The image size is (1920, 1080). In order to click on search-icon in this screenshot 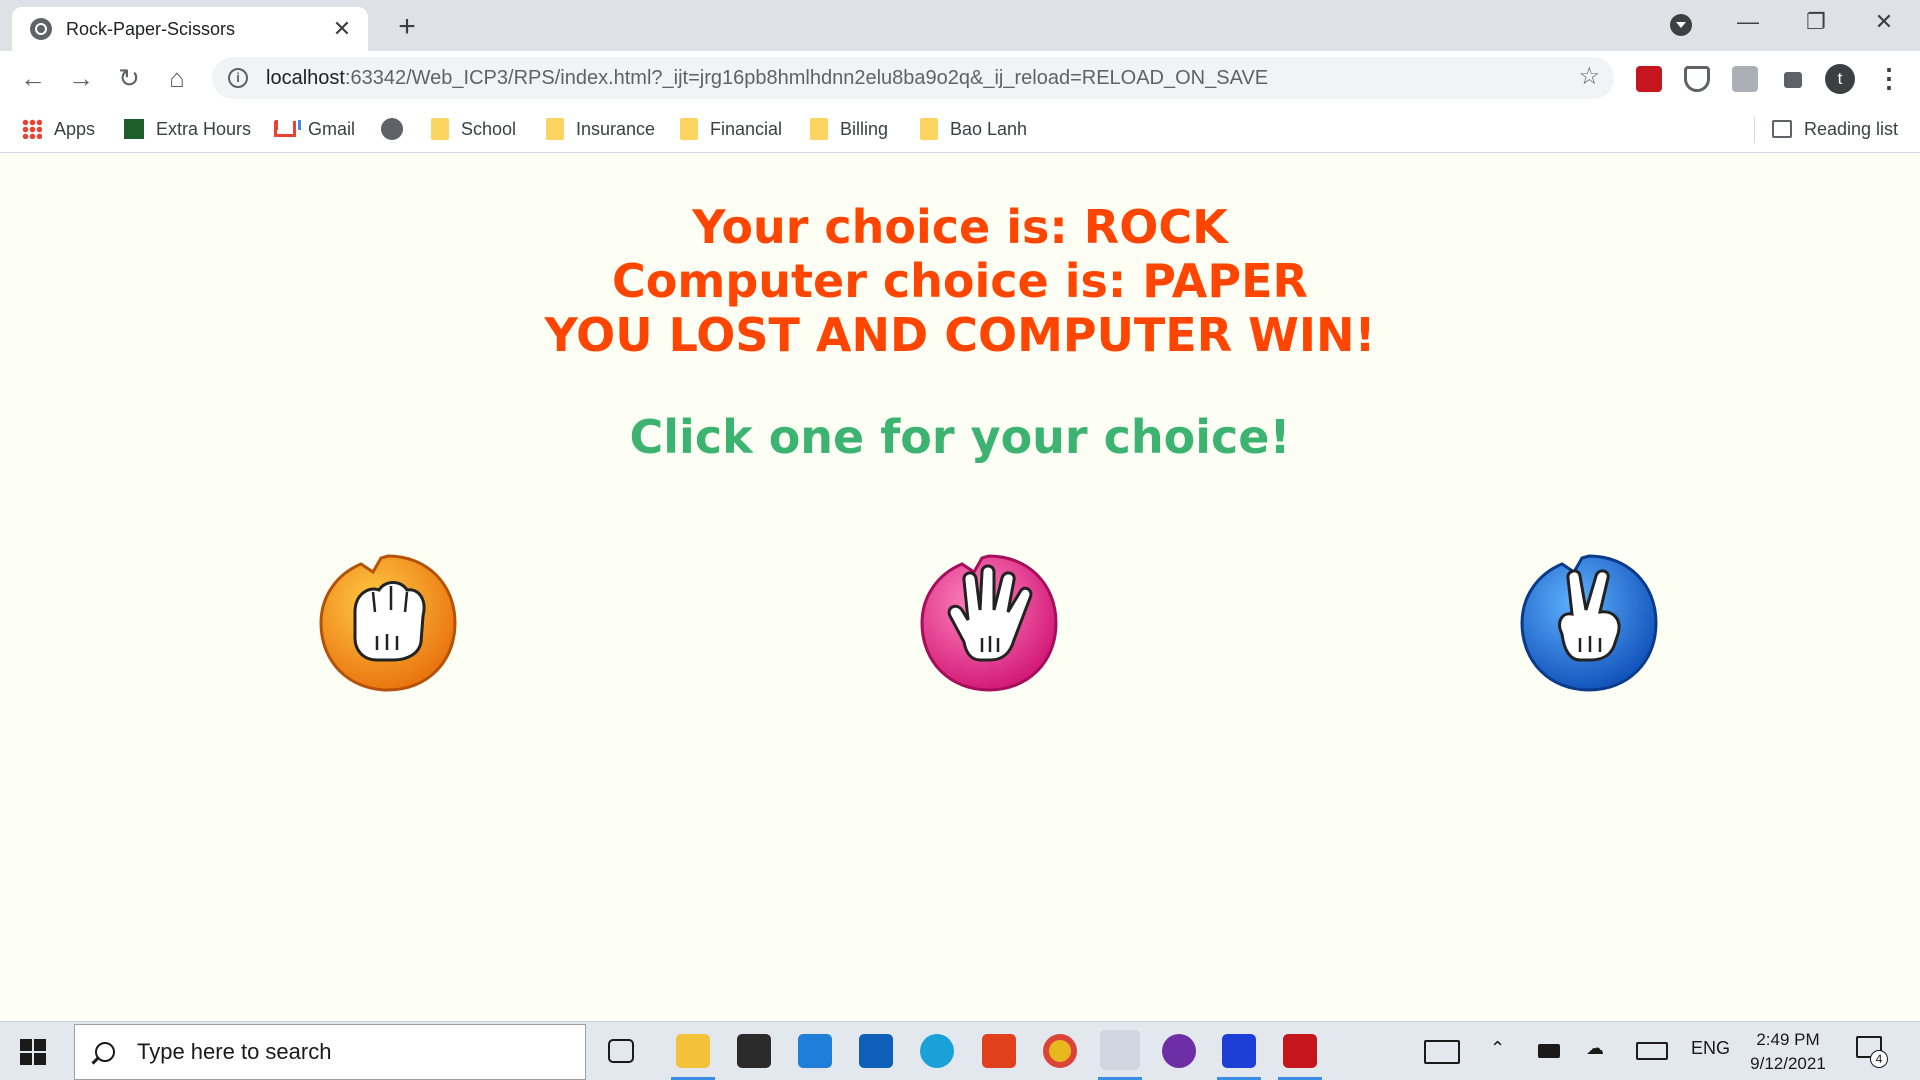, I will do `click(105, 1052)`.